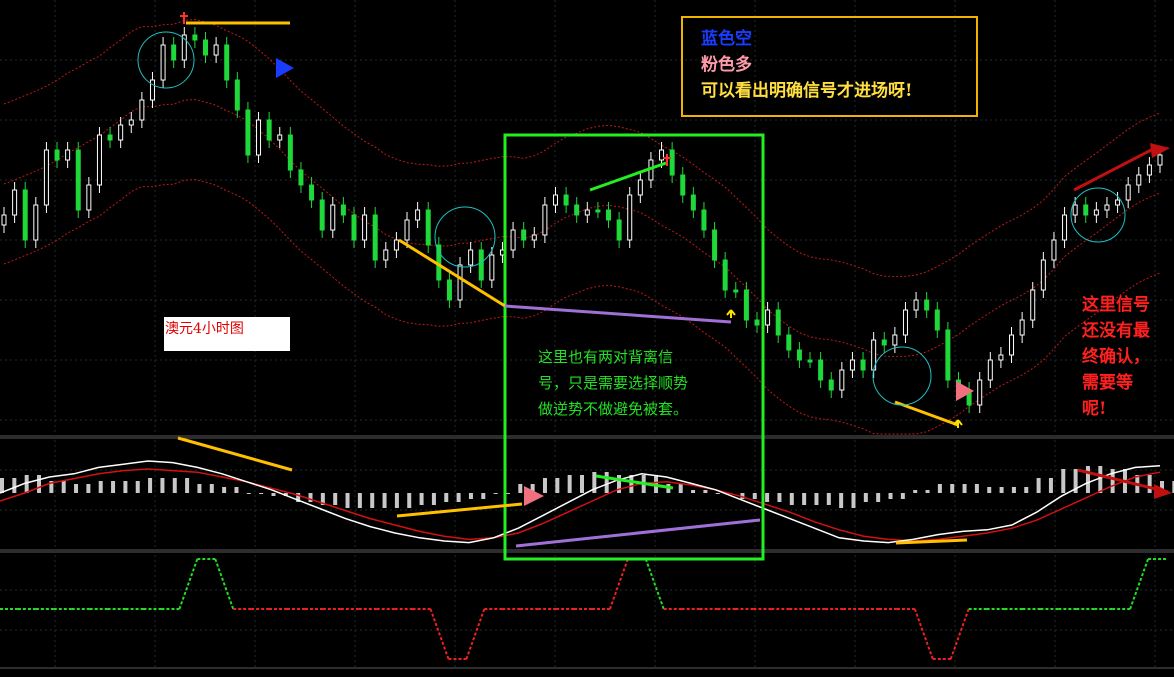  I want to click on macd-line, so click(580, 502).